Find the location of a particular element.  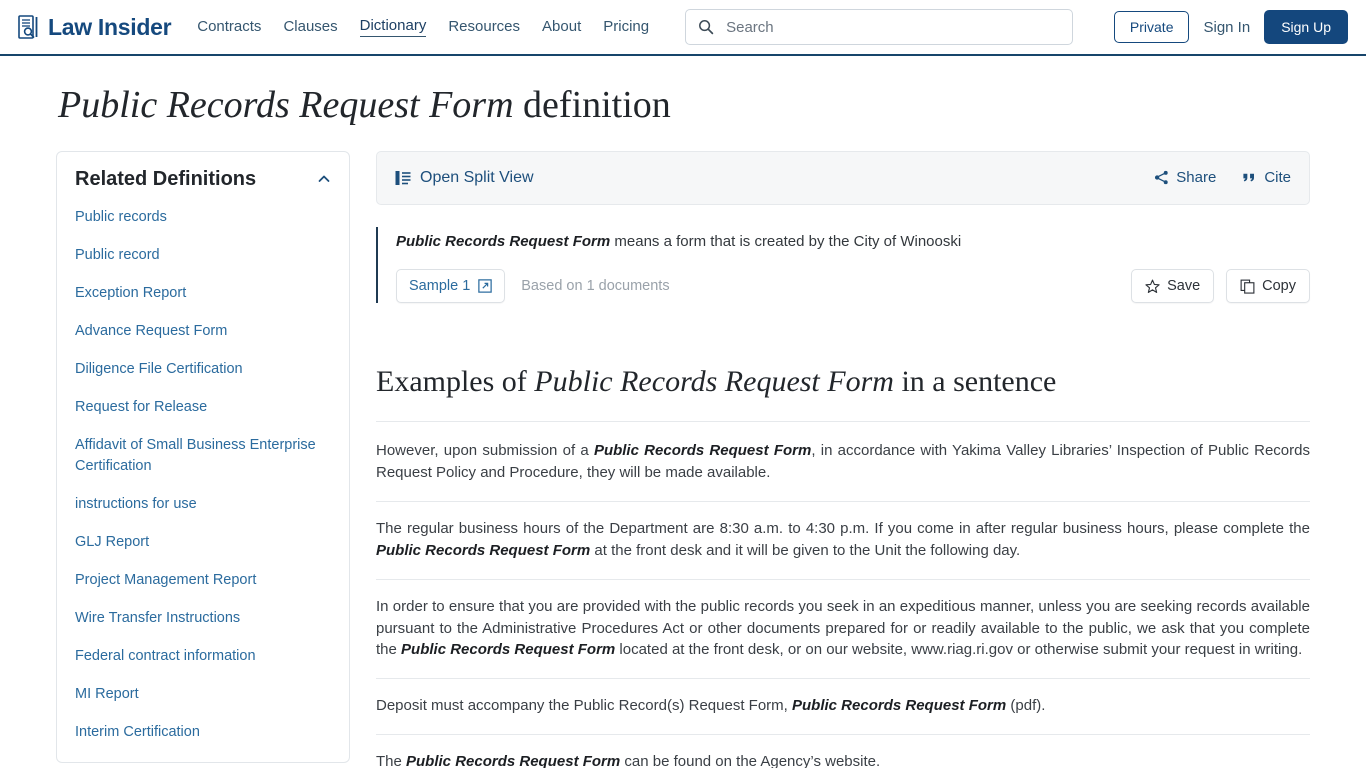

header-actions: Private Sign In Sign Up is located at coordinates (1230, 27).